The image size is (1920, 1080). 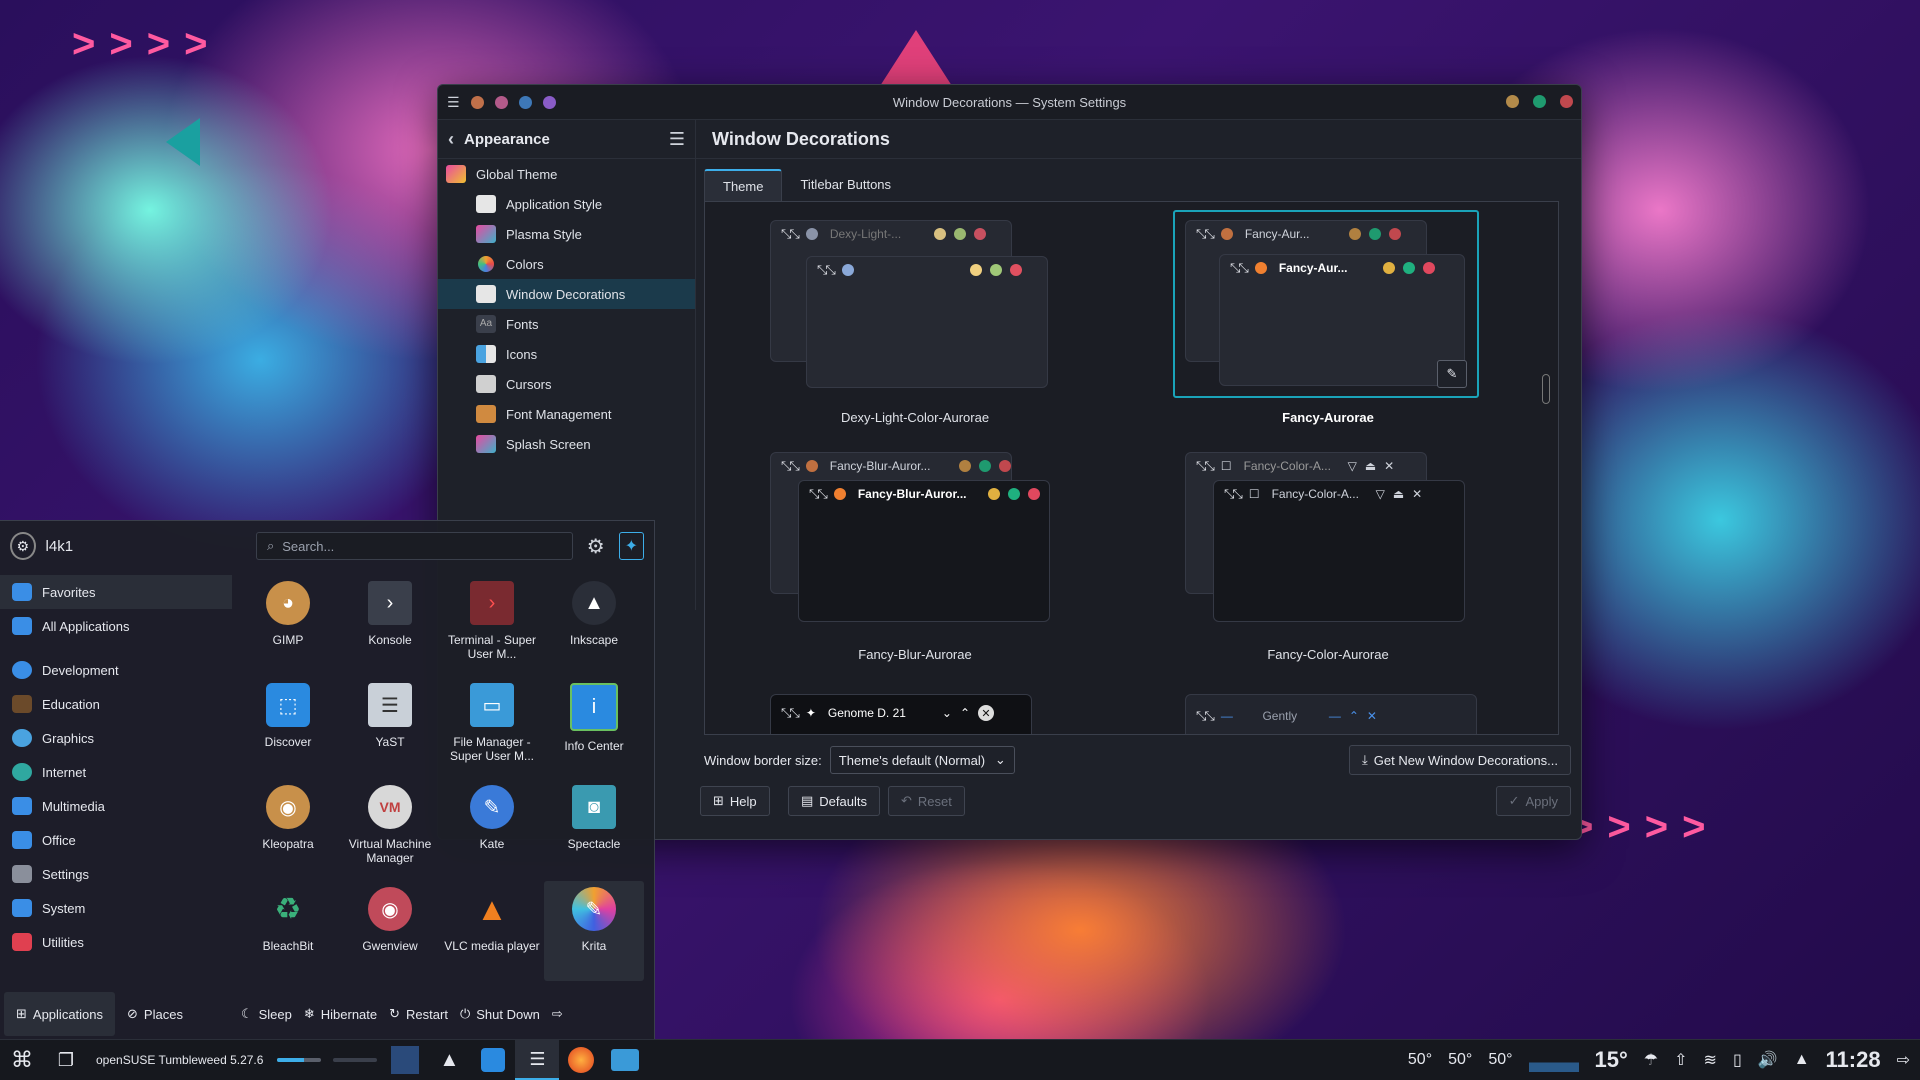 I want to click on sidebar-item-font-management: Font Management, so click(x=566, y=414).